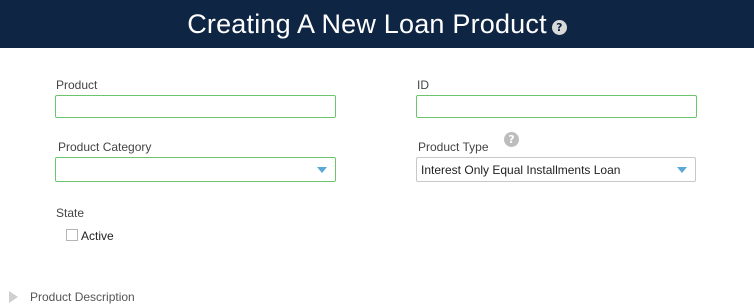 This screenshot has height=305, width=754. Describe the element at coordinates (105, 147) in the screenshot. I see `product-category-label: Product Category` at that location.